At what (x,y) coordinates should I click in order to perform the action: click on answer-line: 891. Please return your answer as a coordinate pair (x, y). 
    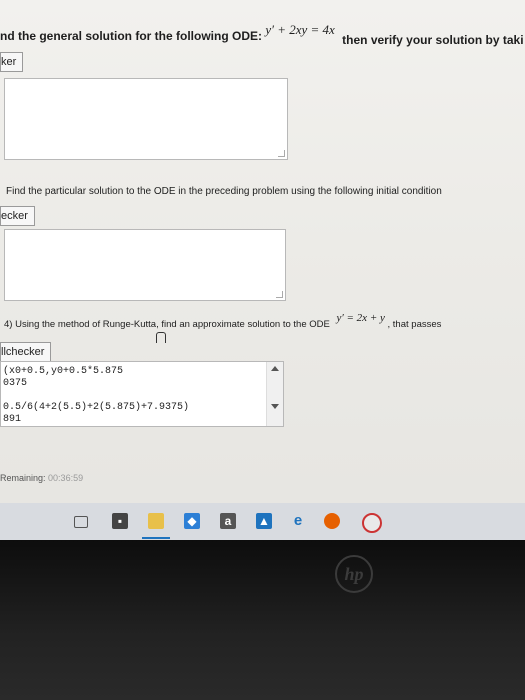
    Looking at the image, I should click on (12, 419).